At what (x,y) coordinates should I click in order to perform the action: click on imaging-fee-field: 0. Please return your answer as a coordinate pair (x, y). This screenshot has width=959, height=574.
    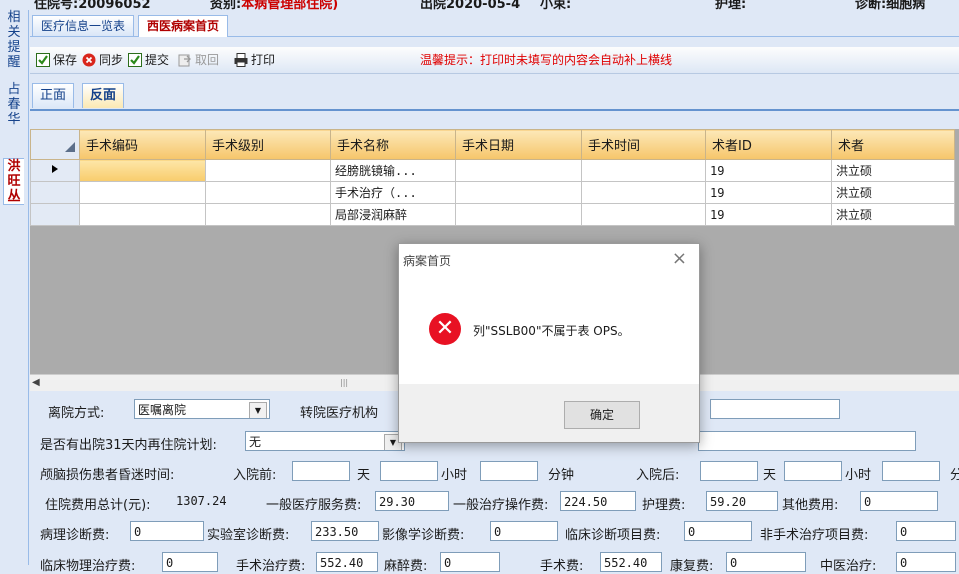
    Looking at the image, I should click on (524, 531).